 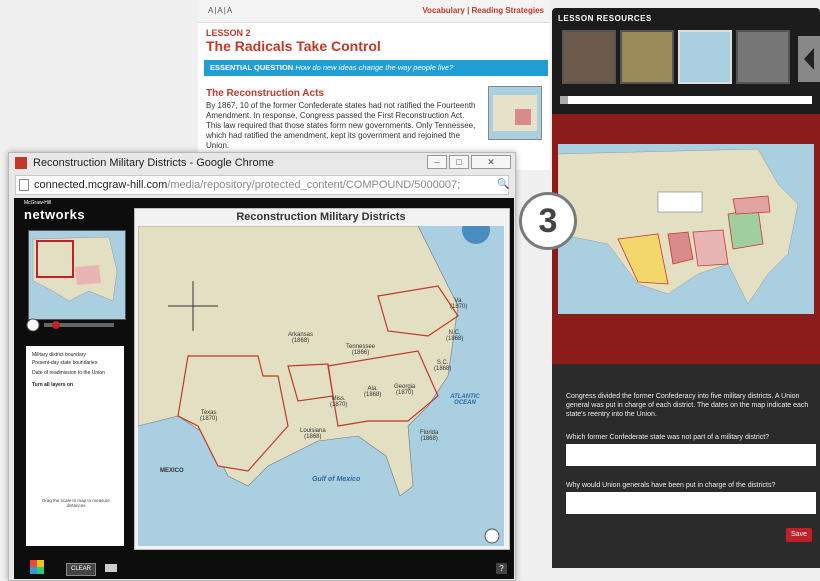 What do you see at coordinates (336, 479) in the screenshot?
I see `label-gulf: Gulf of Mexico` at bounding box center [336, 479].